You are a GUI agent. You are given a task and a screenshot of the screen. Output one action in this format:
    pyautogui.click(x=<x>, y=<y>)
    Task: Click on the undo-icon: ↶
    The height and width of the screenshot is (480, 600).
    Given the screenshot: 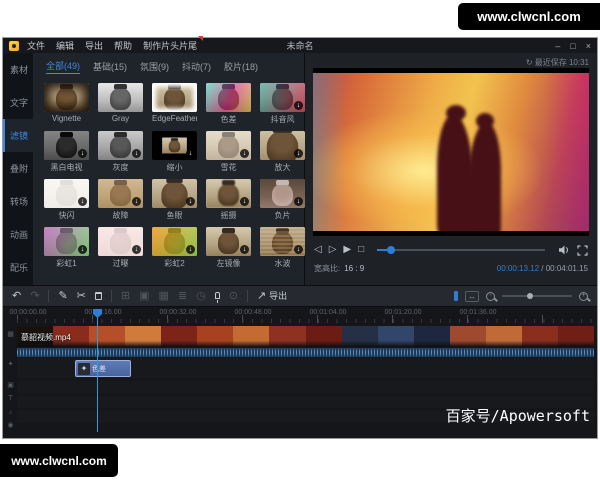 What is the action you would take?
    pyautogui.click(x=16, y=296)
    